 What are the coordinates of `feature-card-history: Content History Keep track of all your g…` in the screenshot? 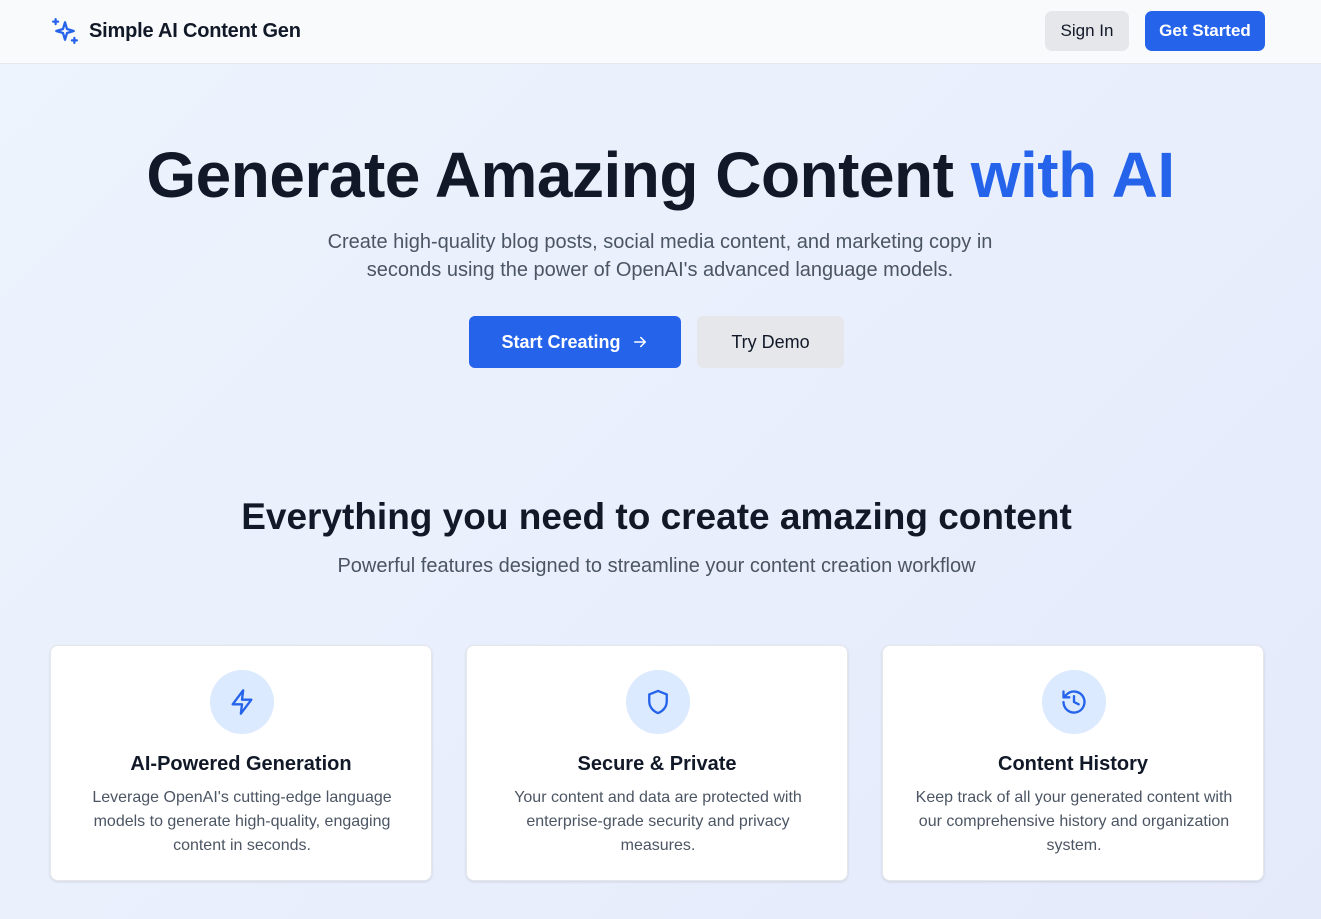 It's located at (1073, 763).